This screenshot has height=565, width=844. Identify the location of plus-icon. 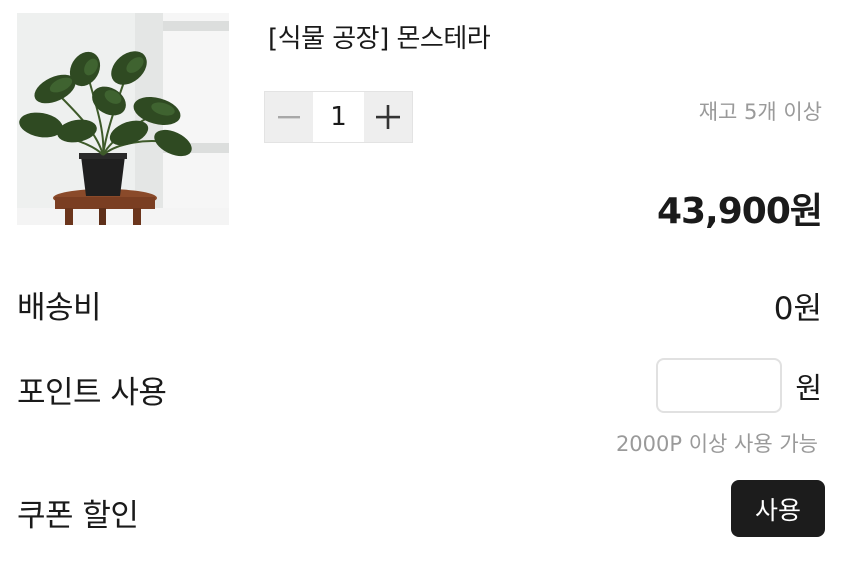
(388, 117).